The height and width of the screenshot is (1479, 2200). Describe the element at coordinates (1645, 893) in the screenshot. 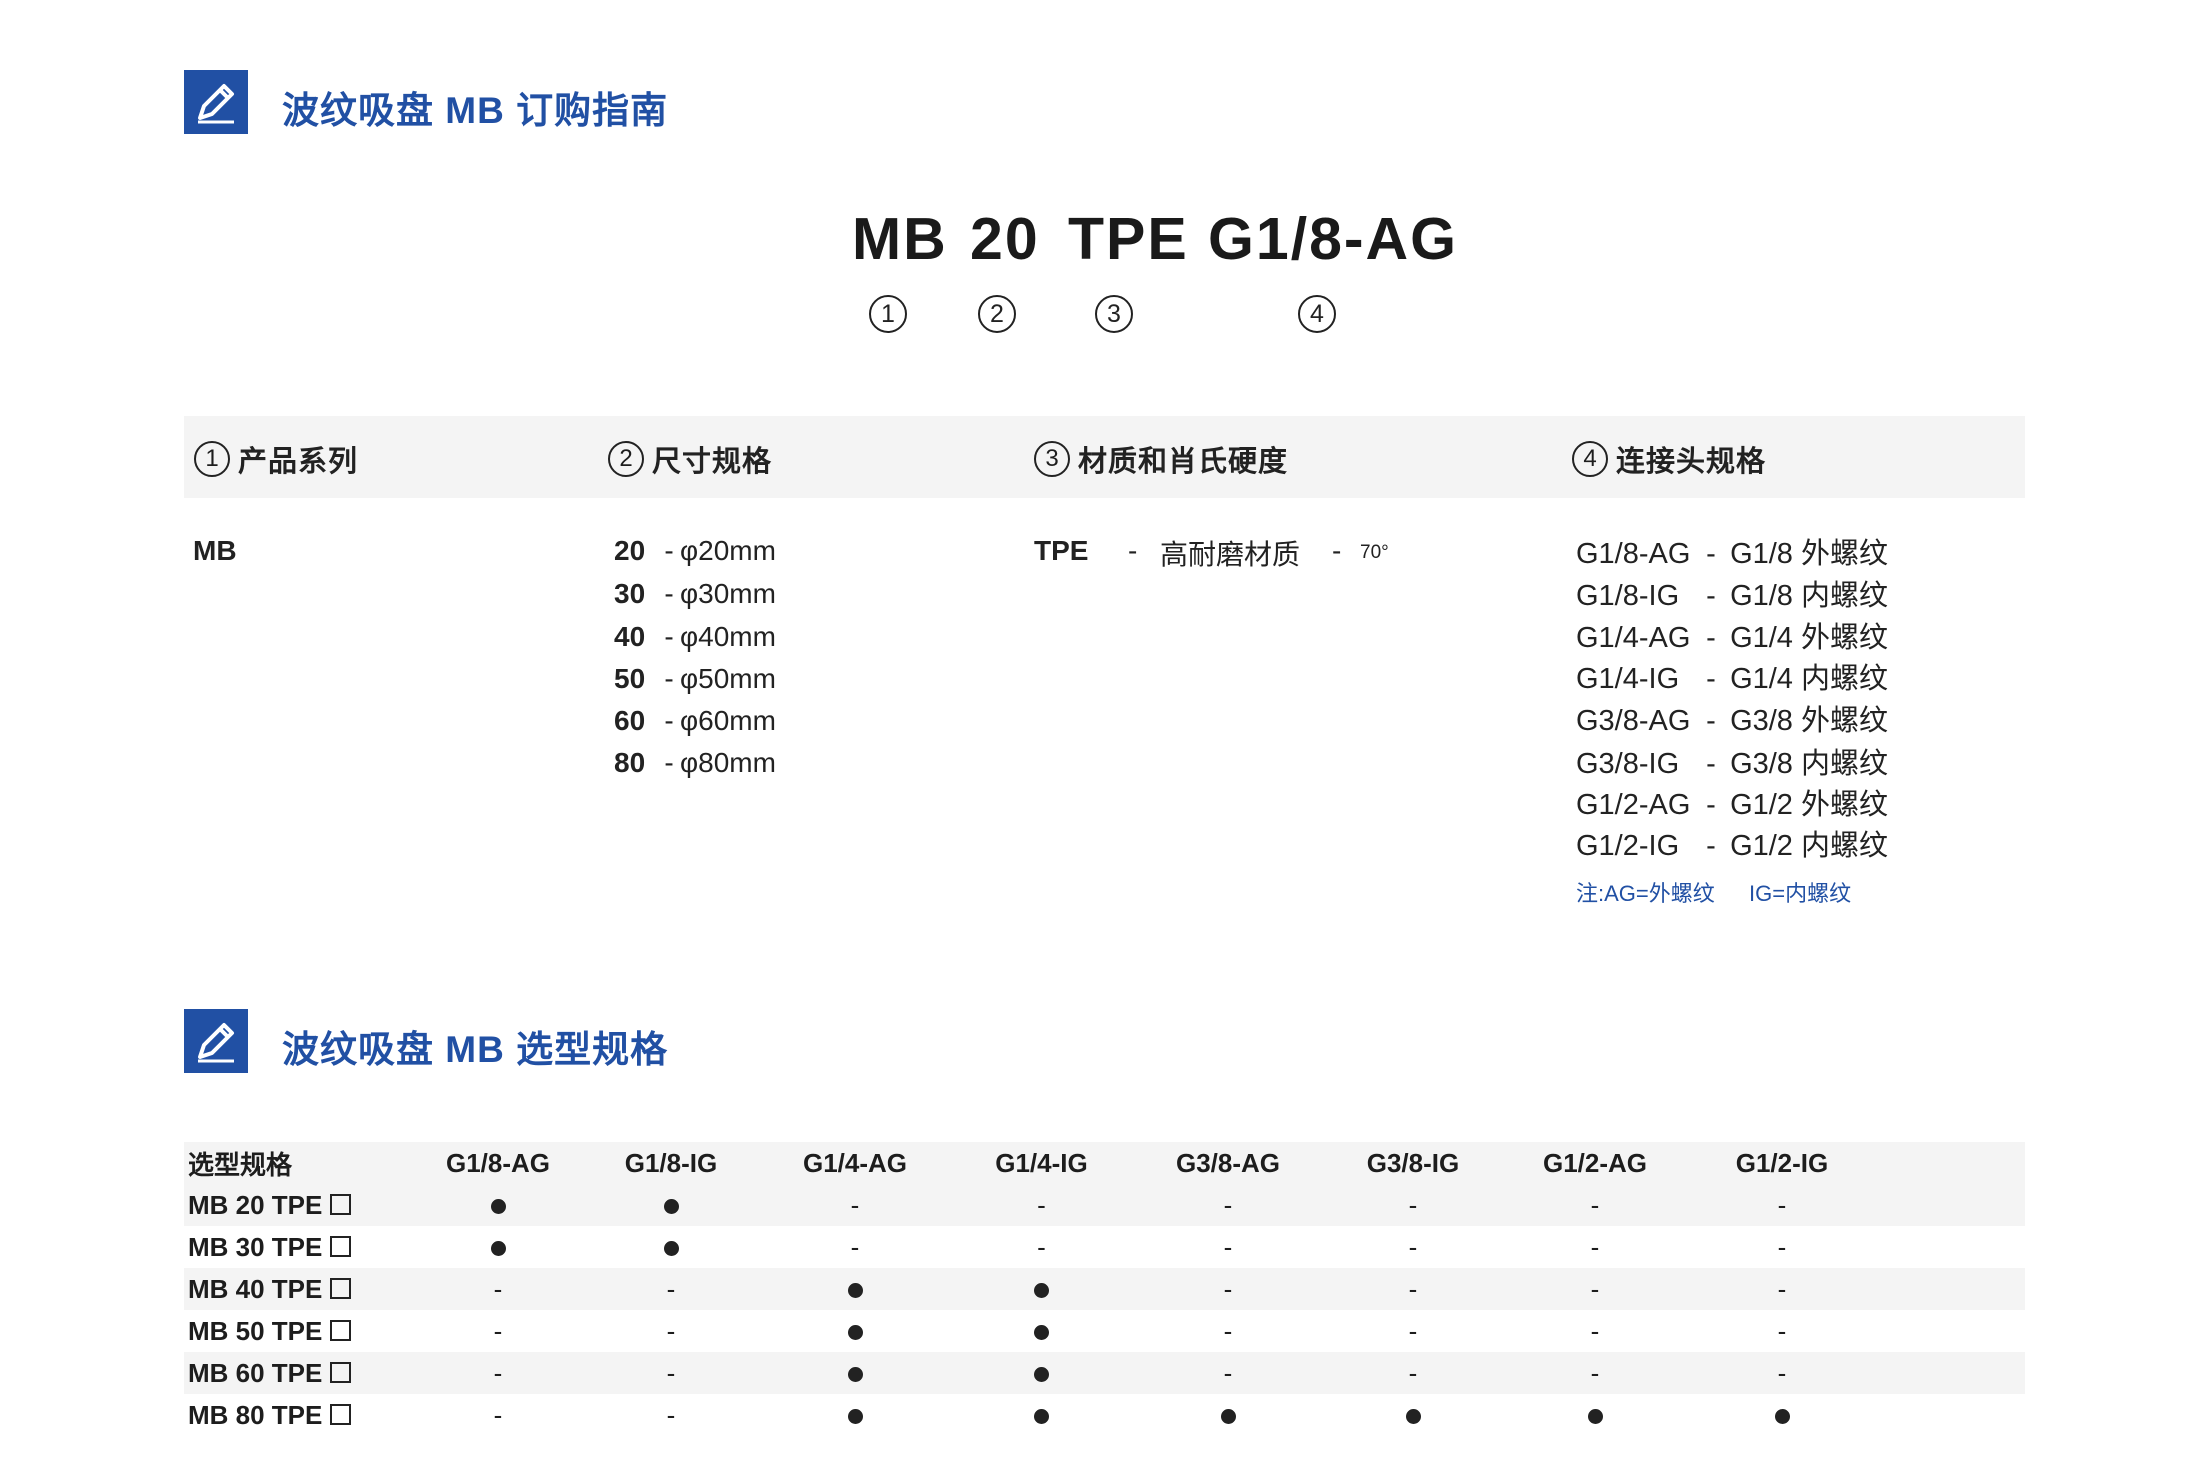

I see `note-ag: 注:AG=外螺纹` at that location.